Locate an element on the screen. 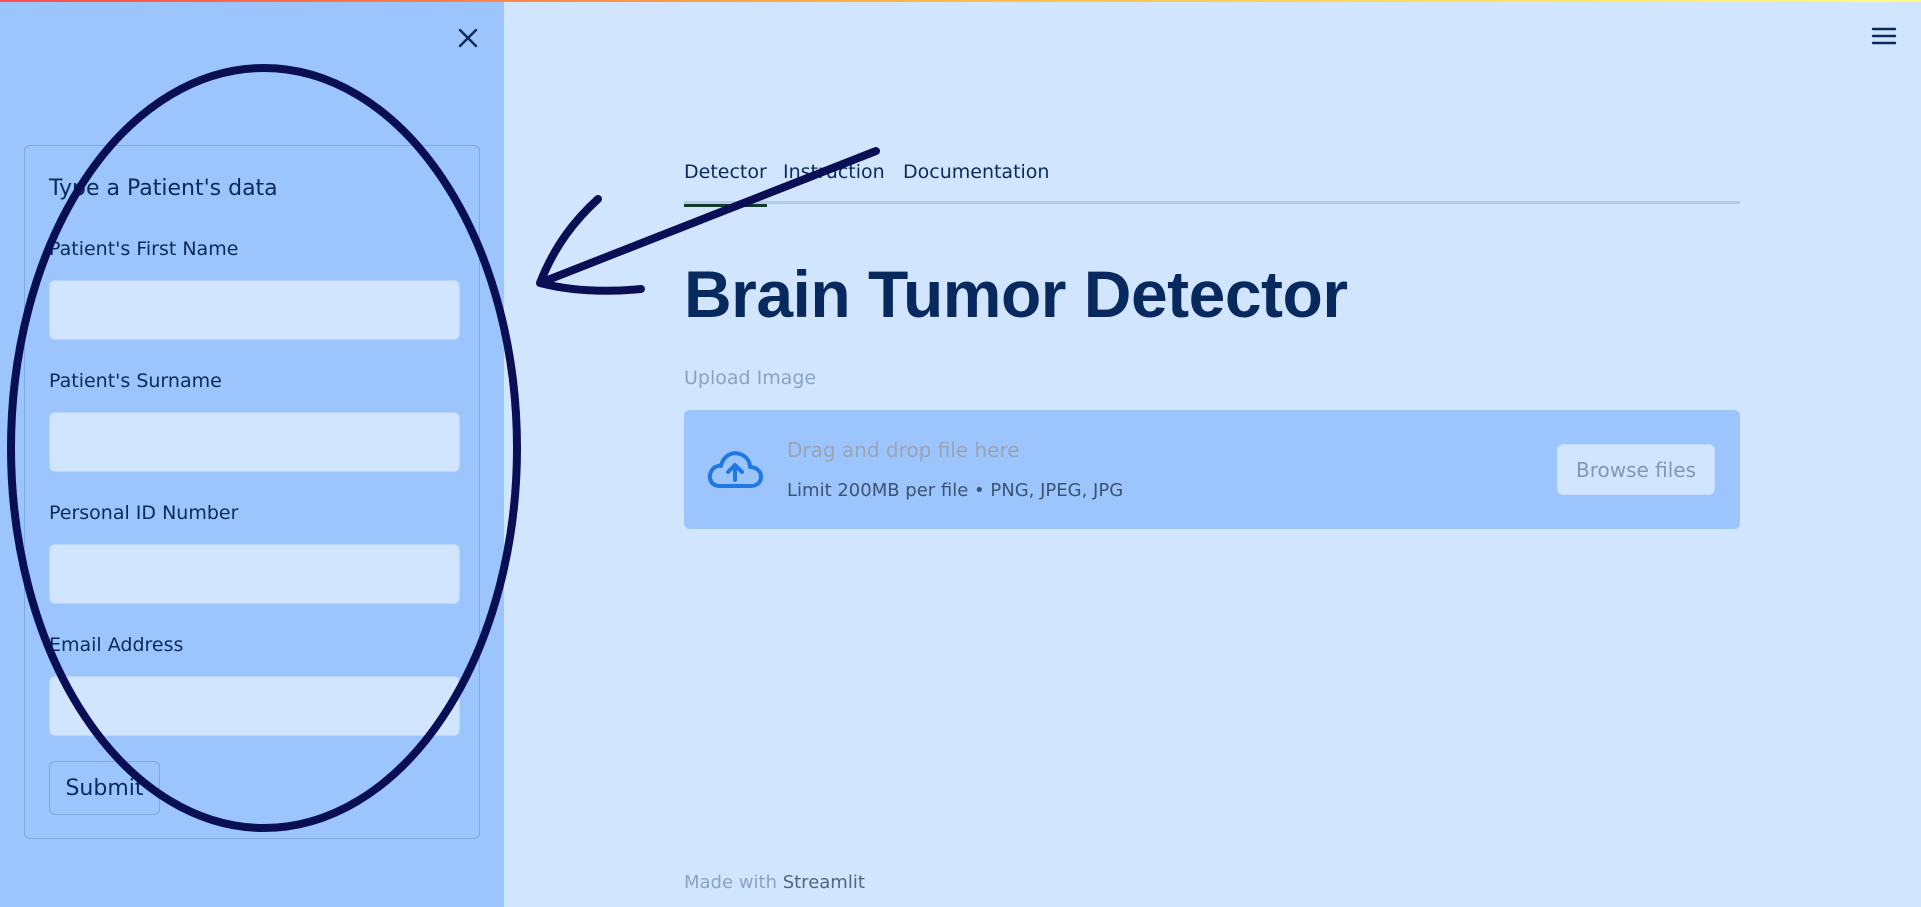  streamlit-link: Streamlit is located at coordinates (824, 882).